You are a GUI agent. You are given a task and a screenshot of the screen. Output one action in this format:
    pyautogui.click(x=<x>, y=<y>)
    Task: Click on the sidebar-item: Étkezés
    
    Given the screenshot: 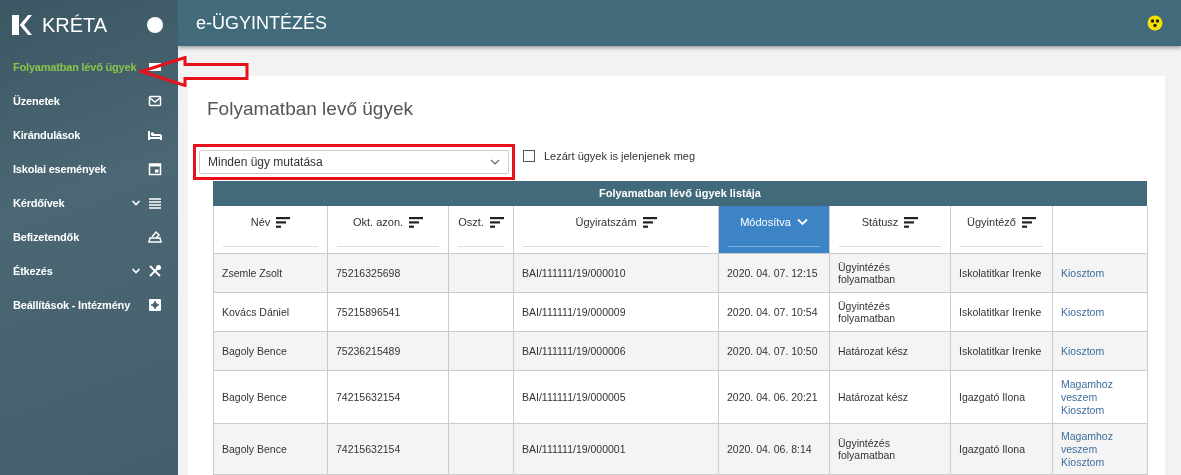 What is the action you would take?
    pyautogui.click(x=89, y=271)
    